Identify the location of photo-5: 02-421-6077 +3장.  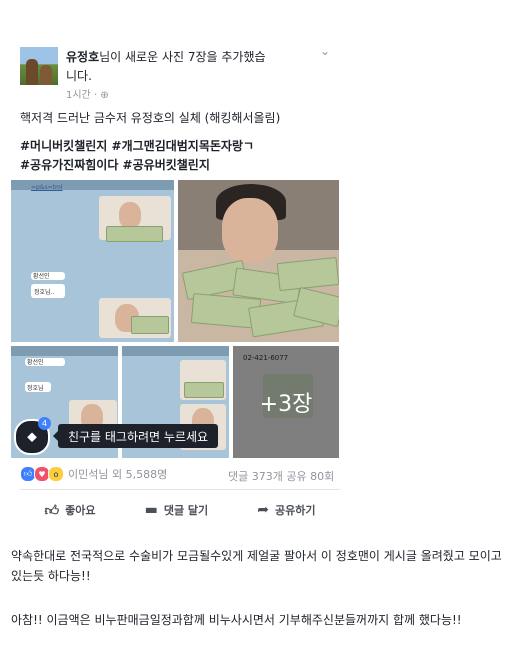
(286, 402).